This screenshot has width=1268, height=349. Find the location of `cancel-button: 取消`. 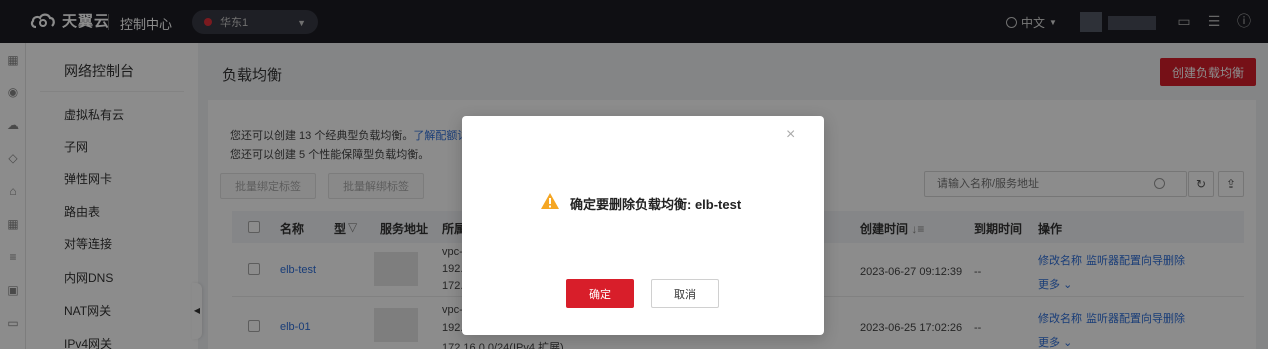

cancel-button: 取消 is located at coordinates (685, 293).